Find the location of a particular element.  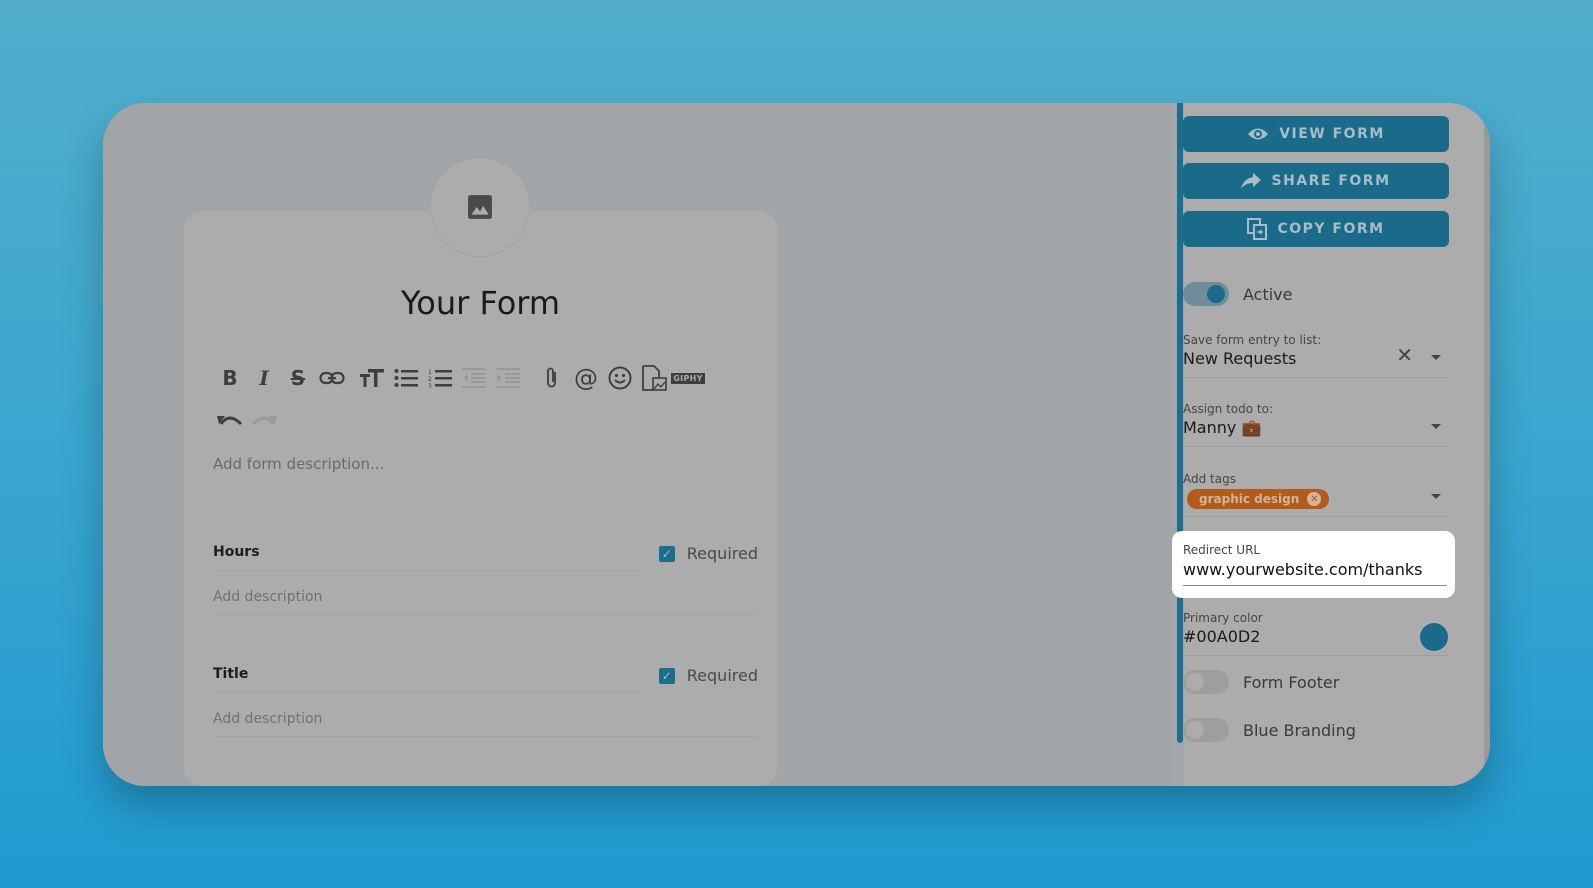

redo-icon is located at coordinates (264, 420).